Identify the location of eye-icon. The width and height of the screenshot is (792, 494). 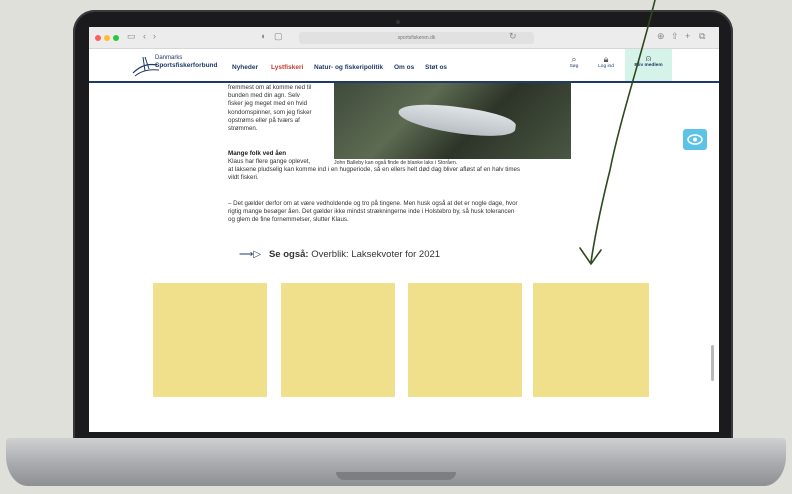
(695, 139).